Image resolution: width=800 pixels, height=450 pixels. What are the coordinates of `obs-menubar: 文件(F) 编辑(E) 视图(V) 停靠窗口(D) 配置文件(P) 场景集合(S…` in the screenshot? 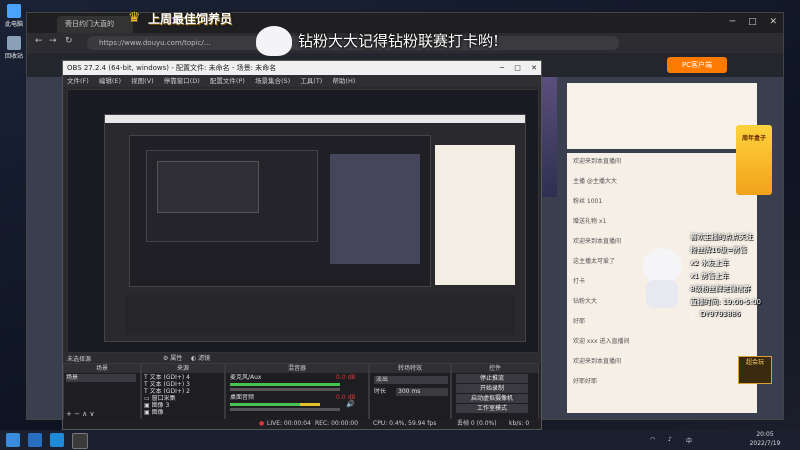 It's located at (302, 81).